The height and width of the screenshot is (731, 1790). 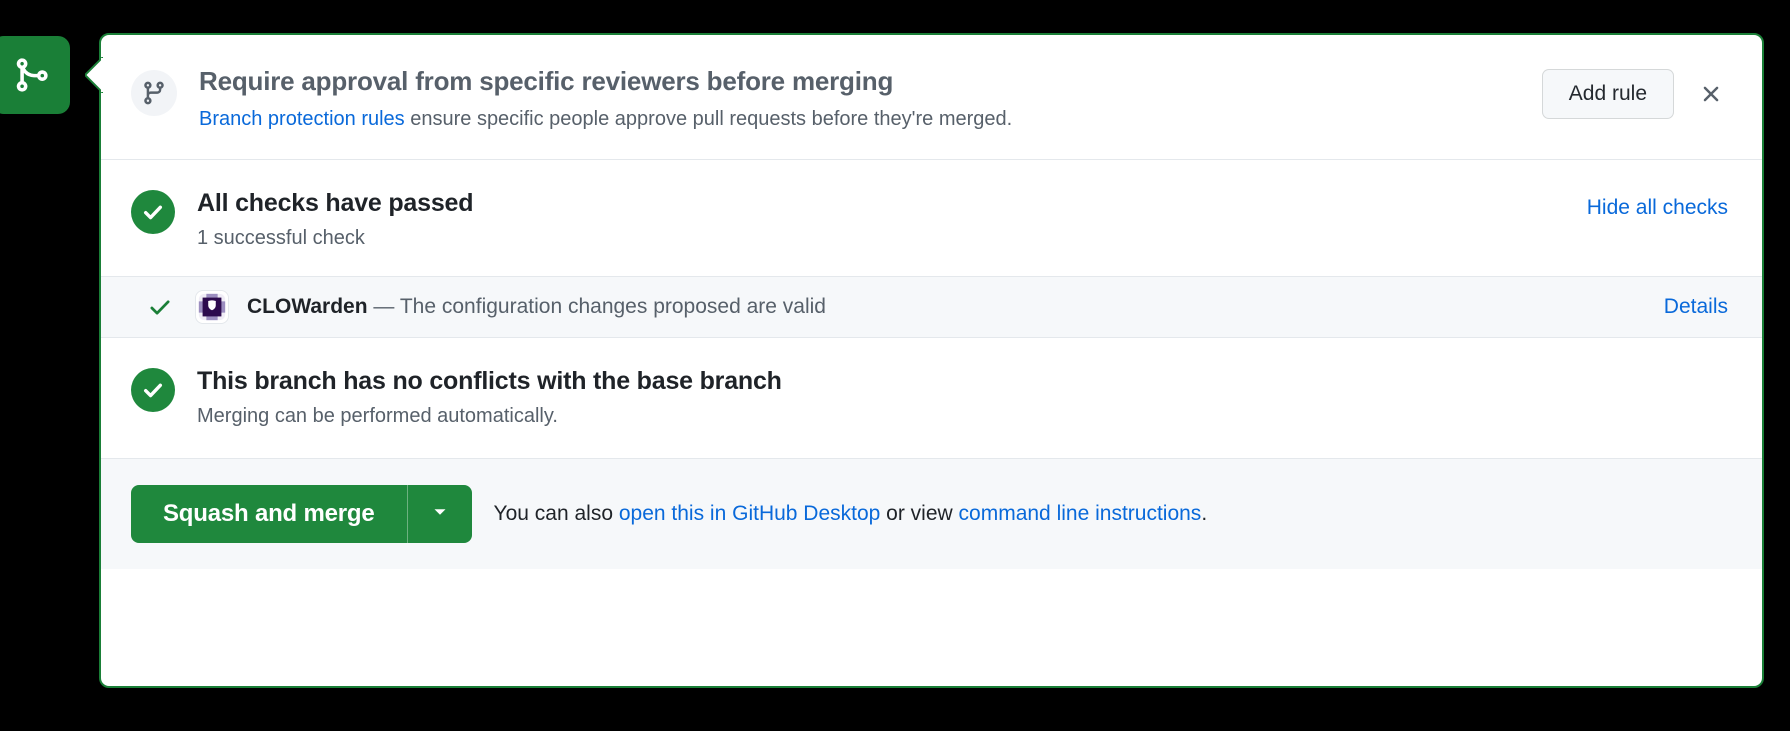 What do you see at coordinates (281, 237) in the screenshot?
I see `checks-status-subtitle: 1 successful check` at bounding box center [281, 237].